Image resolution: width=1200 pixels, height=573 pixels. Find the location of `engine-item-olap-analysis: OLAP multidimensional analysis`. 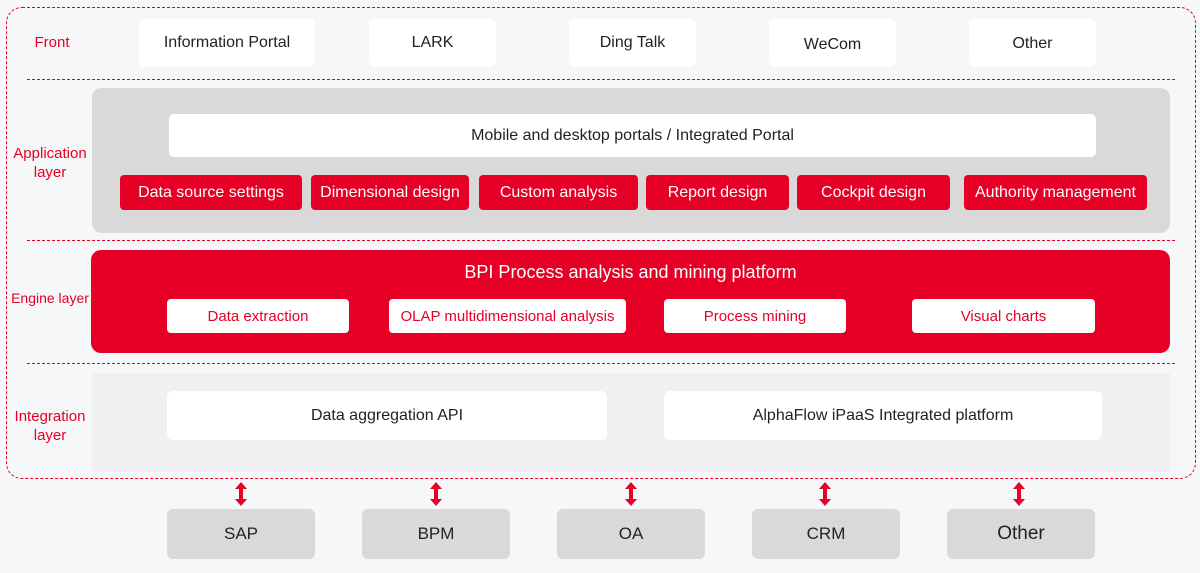

engine-item-olap-analysis: OLAP multidimensional analysis is located at coordinates (507, 316).